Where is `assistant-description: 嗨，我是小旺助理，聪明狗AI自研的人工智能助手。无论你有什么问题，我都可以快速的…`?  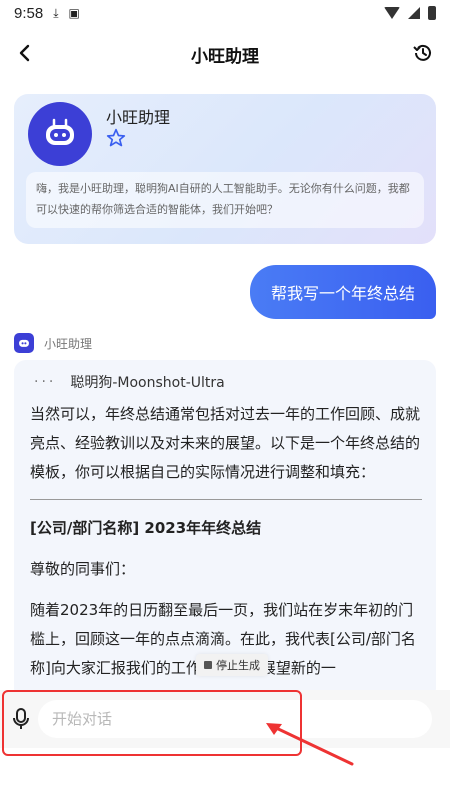 assistant-description: 嗨，我是小旺助理，聪明狗AI自研的人工智能助手。无论你有什么问题，我都可以快速的… is located at coordinates (225, 200).